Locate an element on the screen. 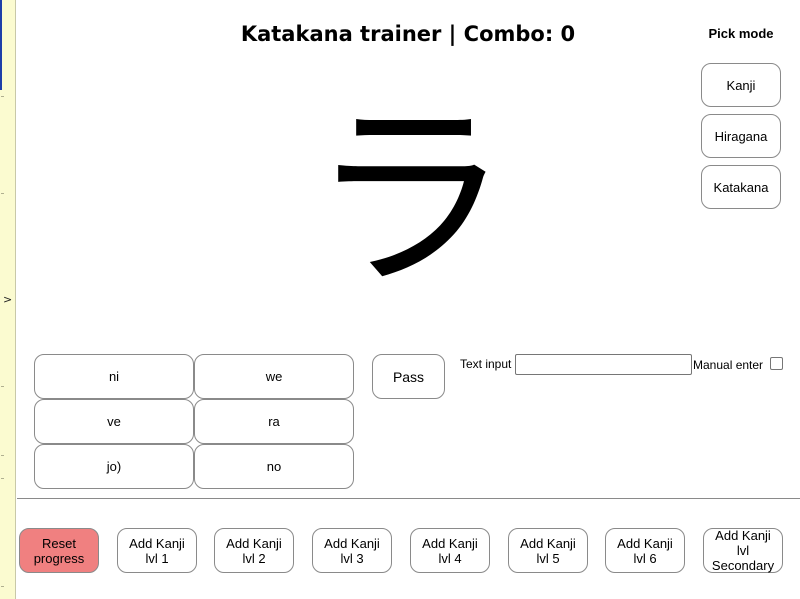 Image resolution: width=800 pixels, height=599 pixels. answer-button: jo) is located at coordinates (114, 466).